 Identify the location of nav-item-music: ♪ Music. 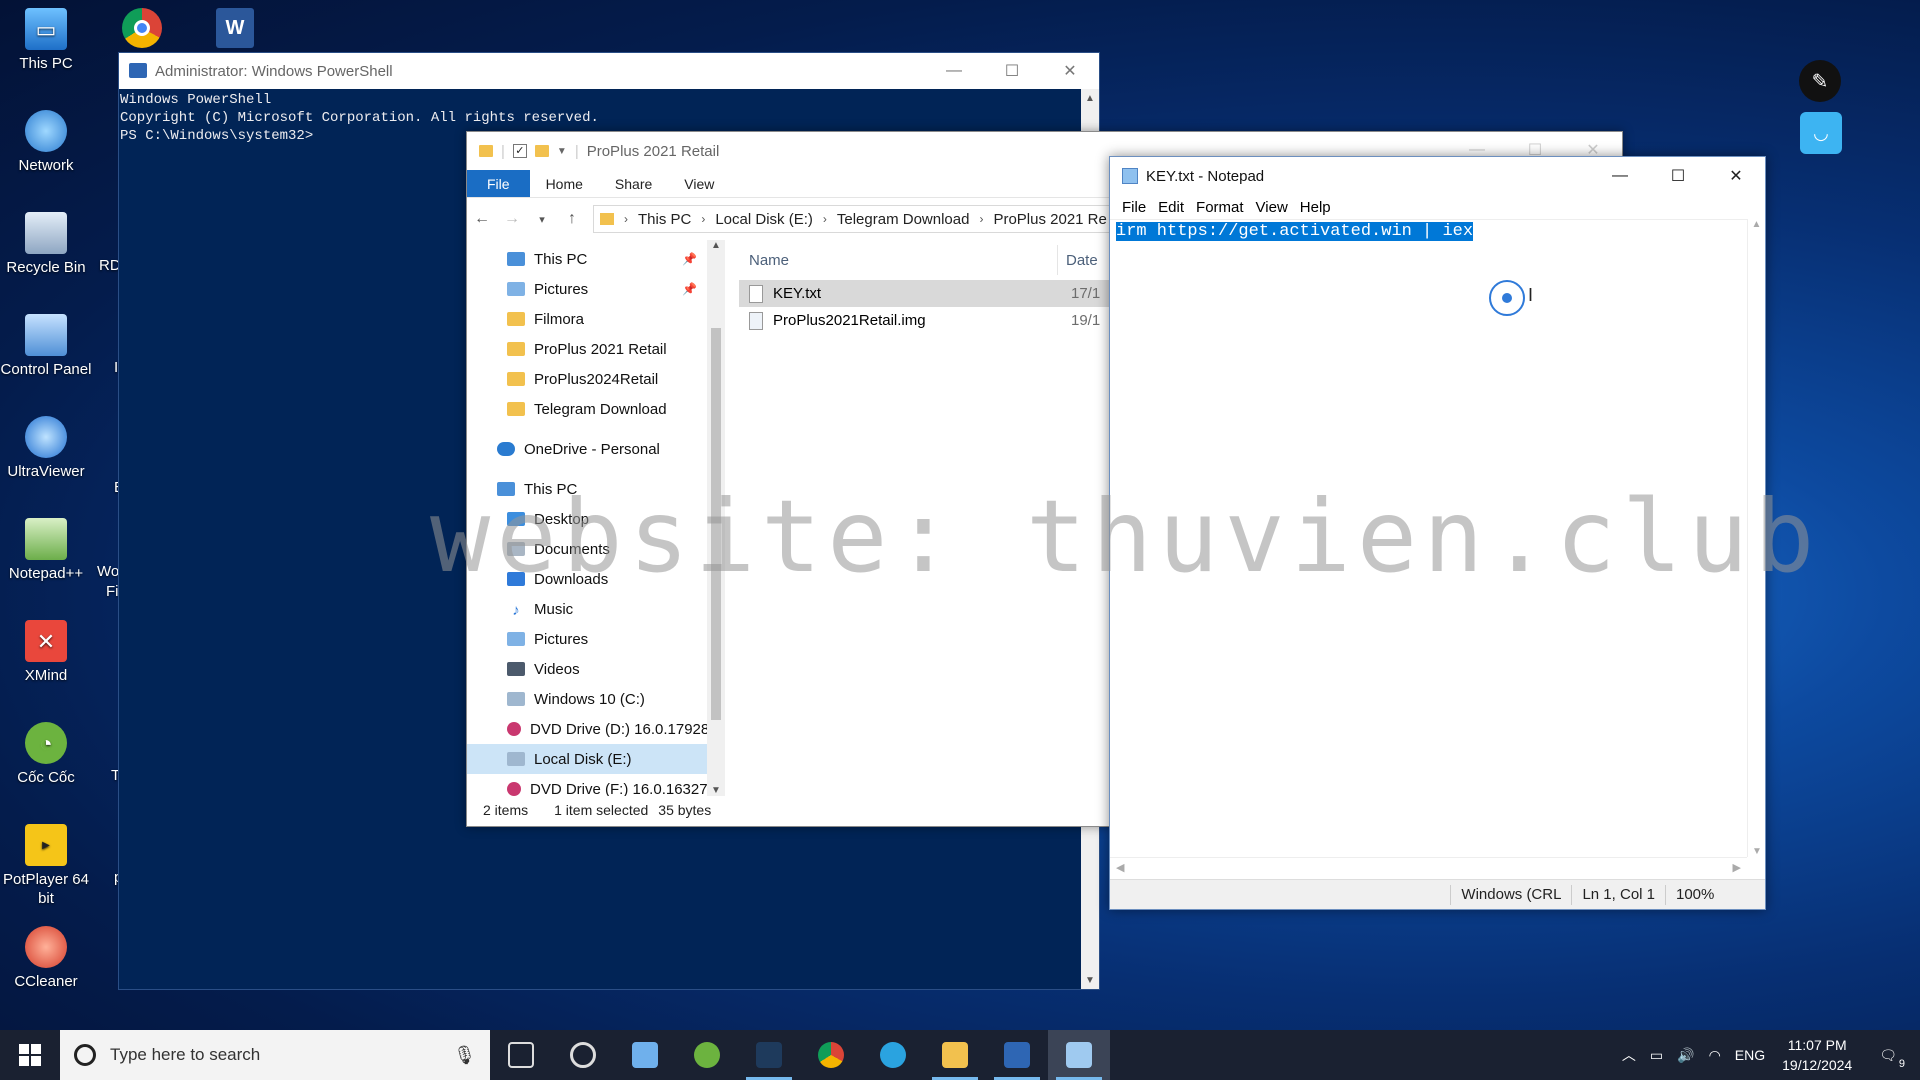
(587, 609).